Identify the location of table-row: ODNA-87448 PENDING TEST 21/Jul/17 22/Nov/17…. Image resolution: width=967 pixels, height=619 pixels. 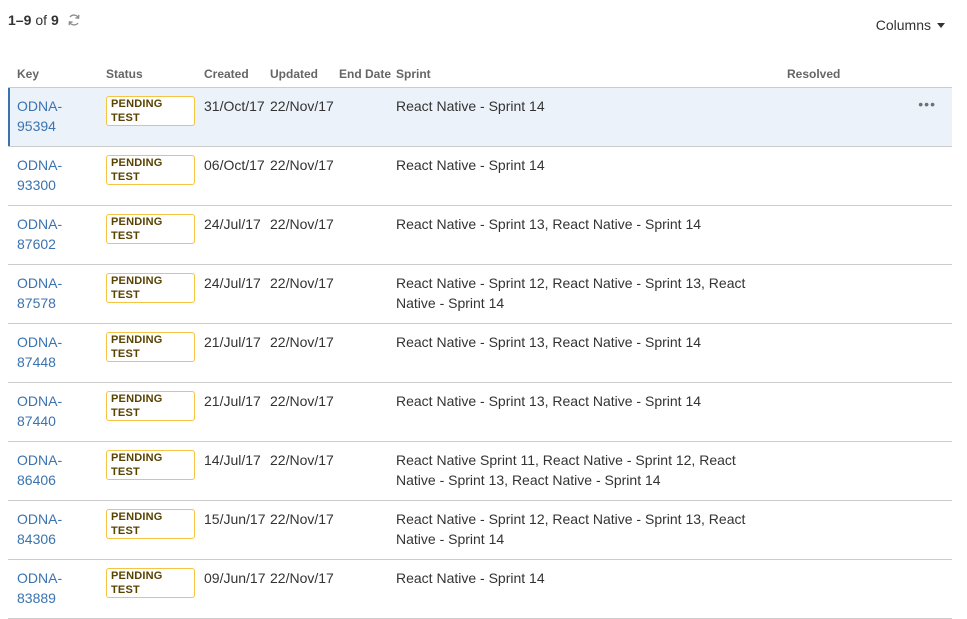
(480, 353).